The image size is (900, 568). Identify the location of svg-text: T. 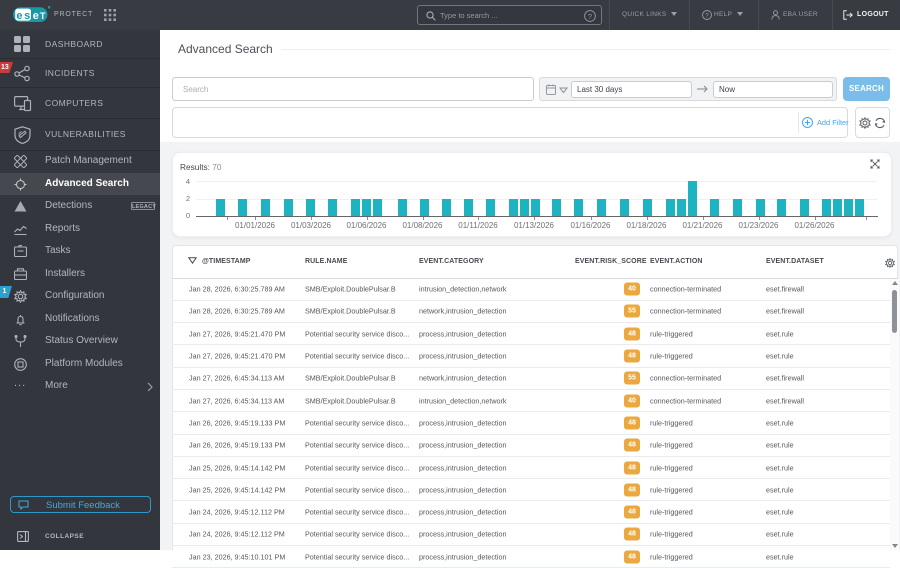
(43, 16).